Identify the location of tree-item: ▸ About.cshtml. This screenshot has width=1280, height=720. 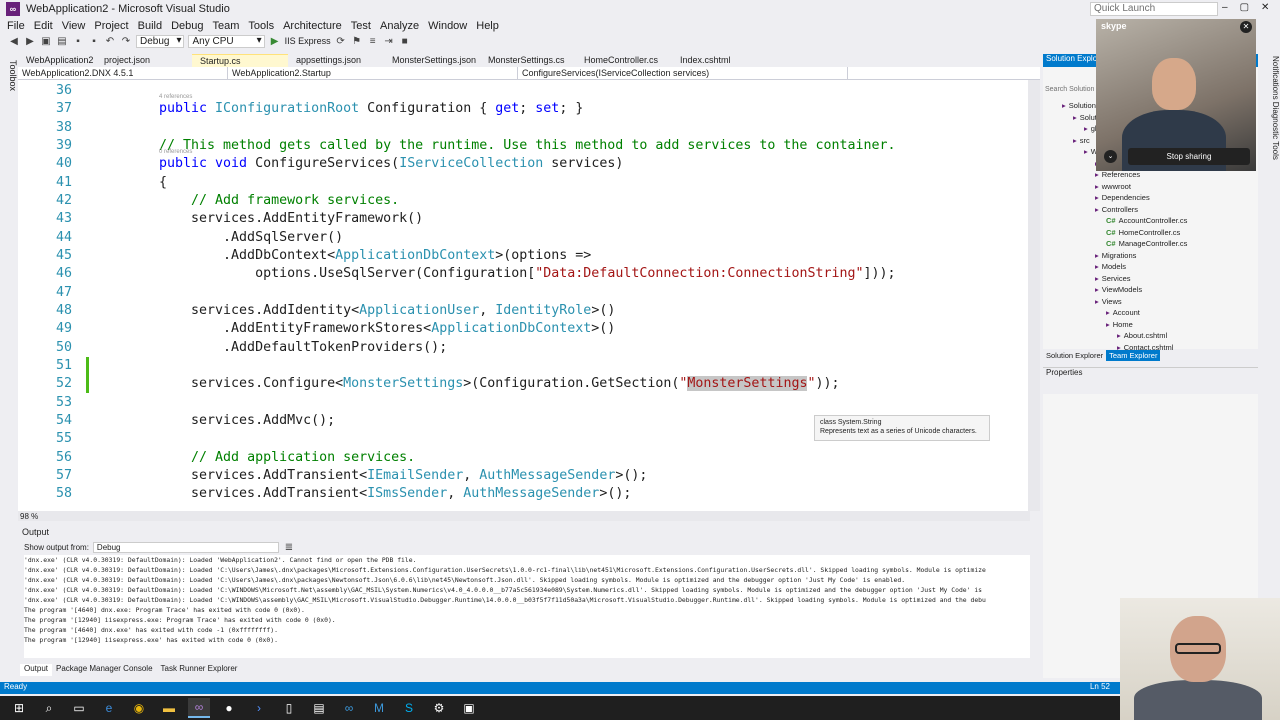
(1142, 335).